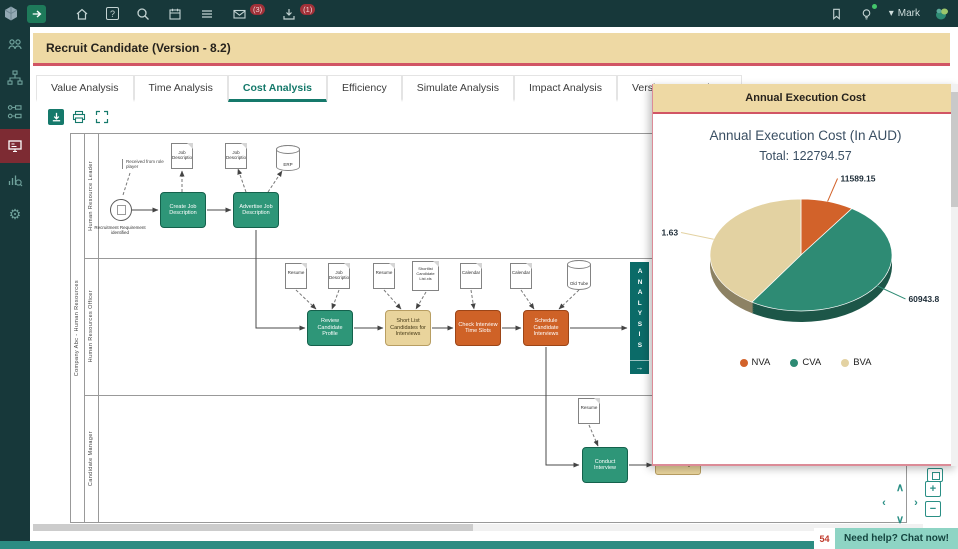 The image size is (958, 549). I want to click on analysis-bar: ANALYSIS →, so click(639, 318).